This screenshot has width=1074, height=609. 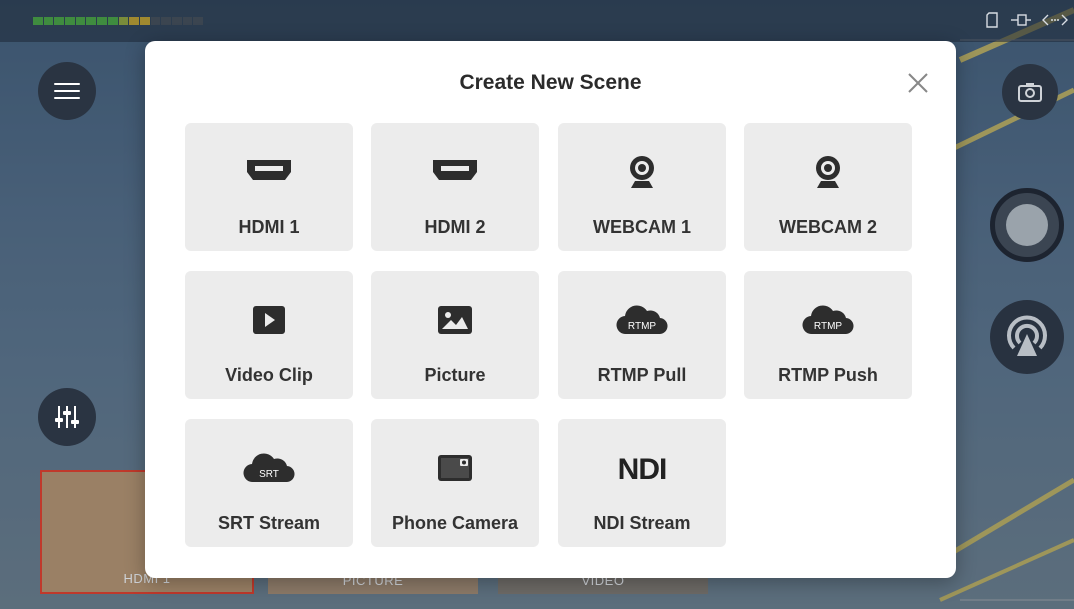 I want to click on mixer-icon, so click(x=67, y=417).